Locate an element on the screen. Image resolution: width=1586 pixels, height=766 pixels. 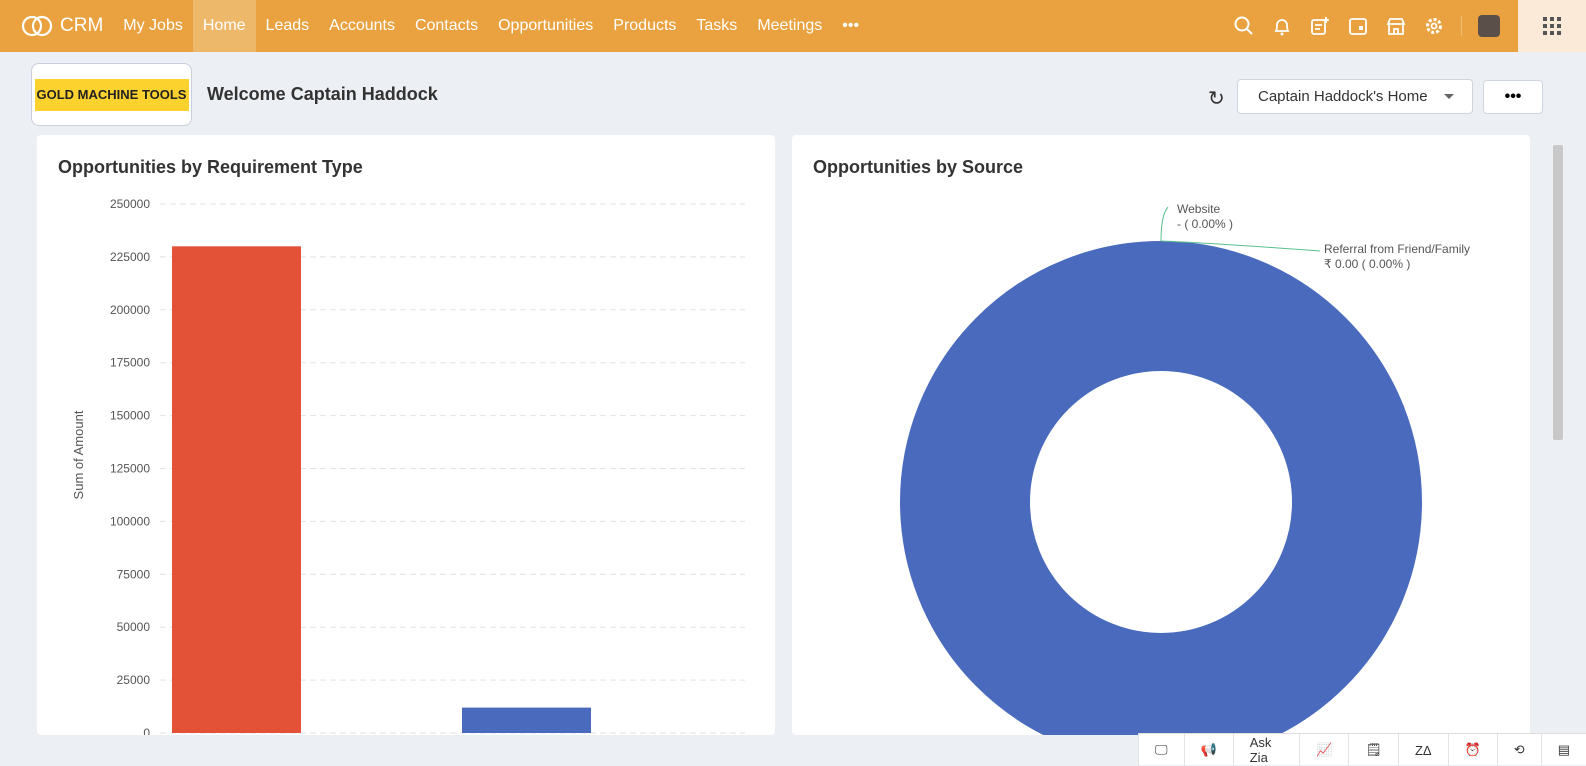
crm-logo: CRM is located at coordinates (61, 26).